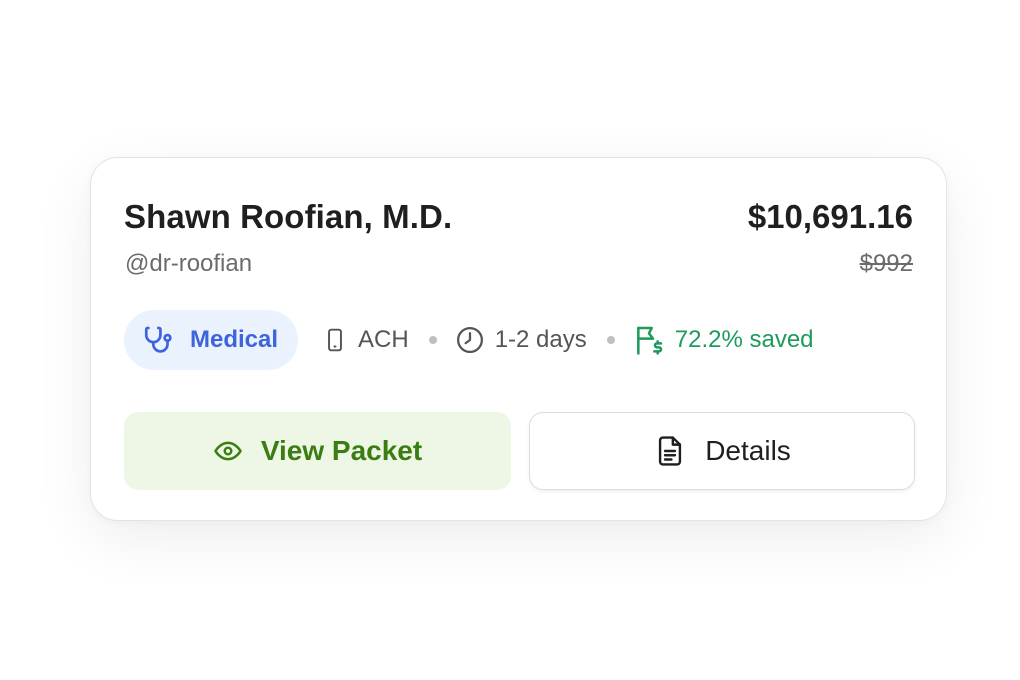  I want to click on processing-time-label: 1-2 days, so click(540, 339).